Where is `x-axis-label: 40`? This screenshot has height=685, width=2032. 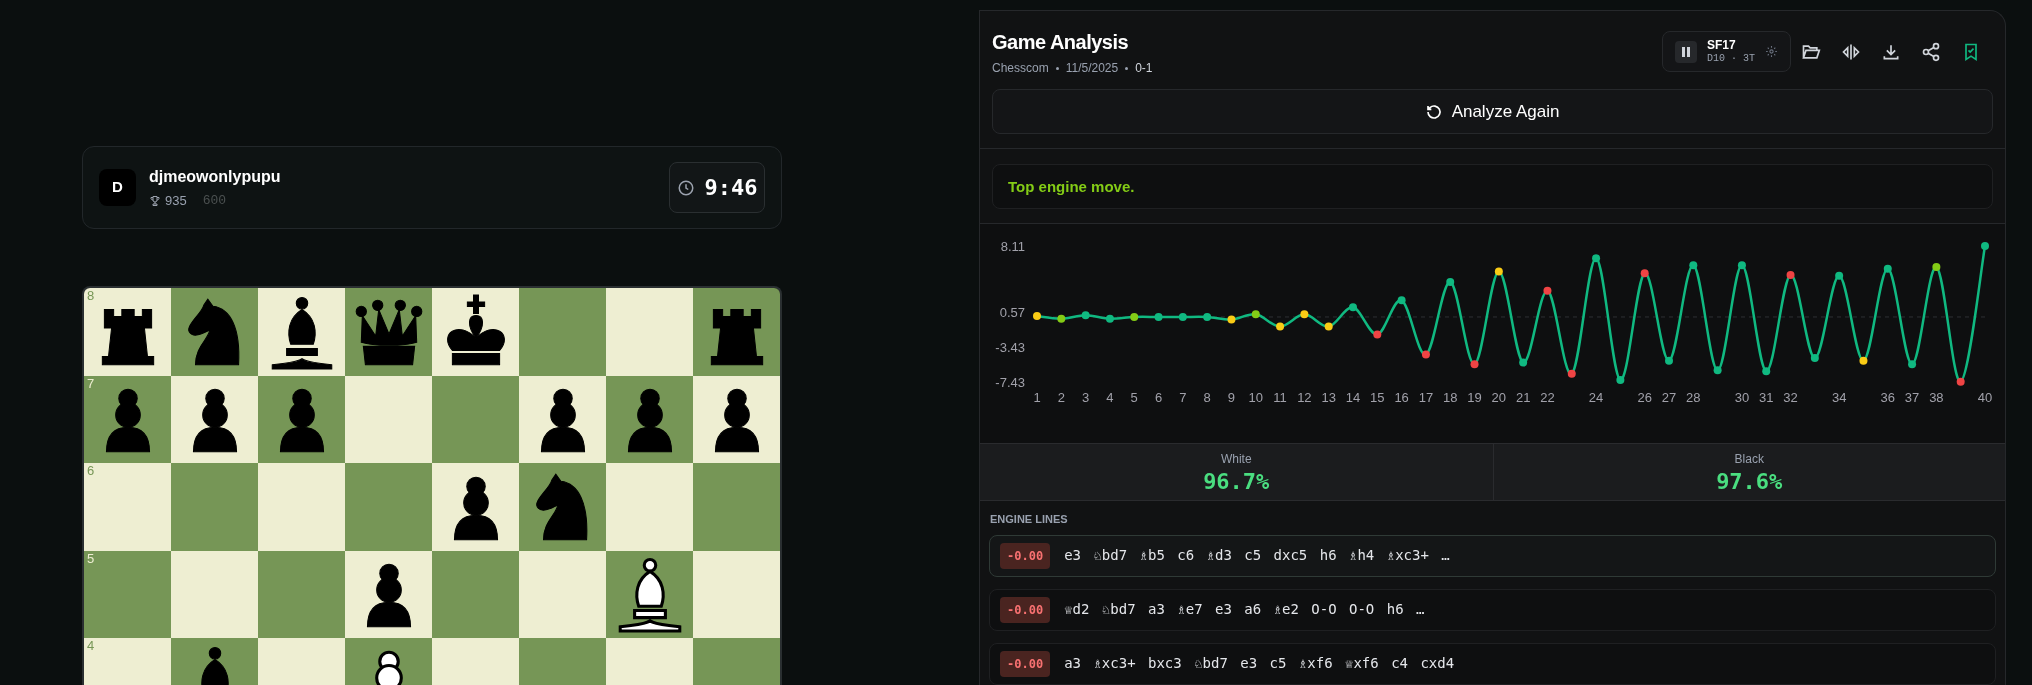 x-axis-label: 40 is located at coordinates (1985, 398).